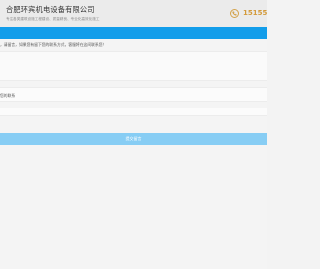 This screenshot has width=320, height=269. I want to click on message-textarea, so click(133, 66).